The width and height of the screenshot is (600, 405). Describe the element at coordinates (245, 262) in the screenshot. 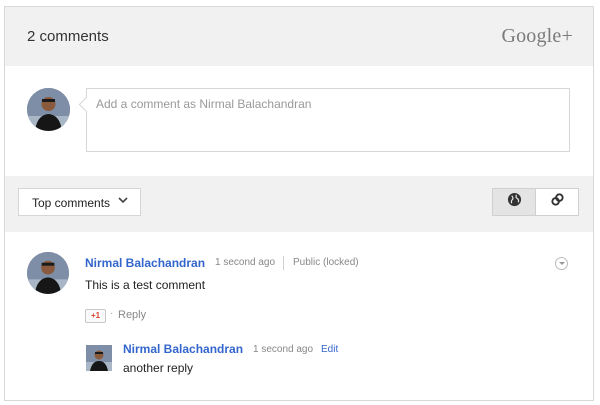

I see `comment-timestamp: 1 second ago` at that location.